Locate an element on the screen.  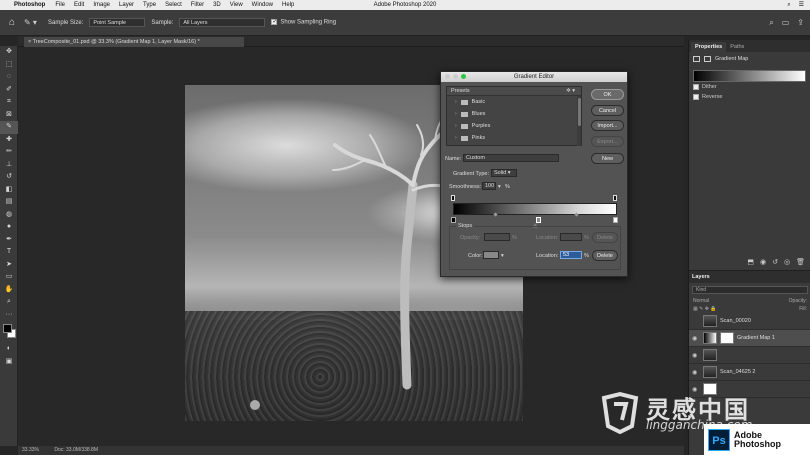
opacity-delete-button: Delete is located at coordinates (605, 237).